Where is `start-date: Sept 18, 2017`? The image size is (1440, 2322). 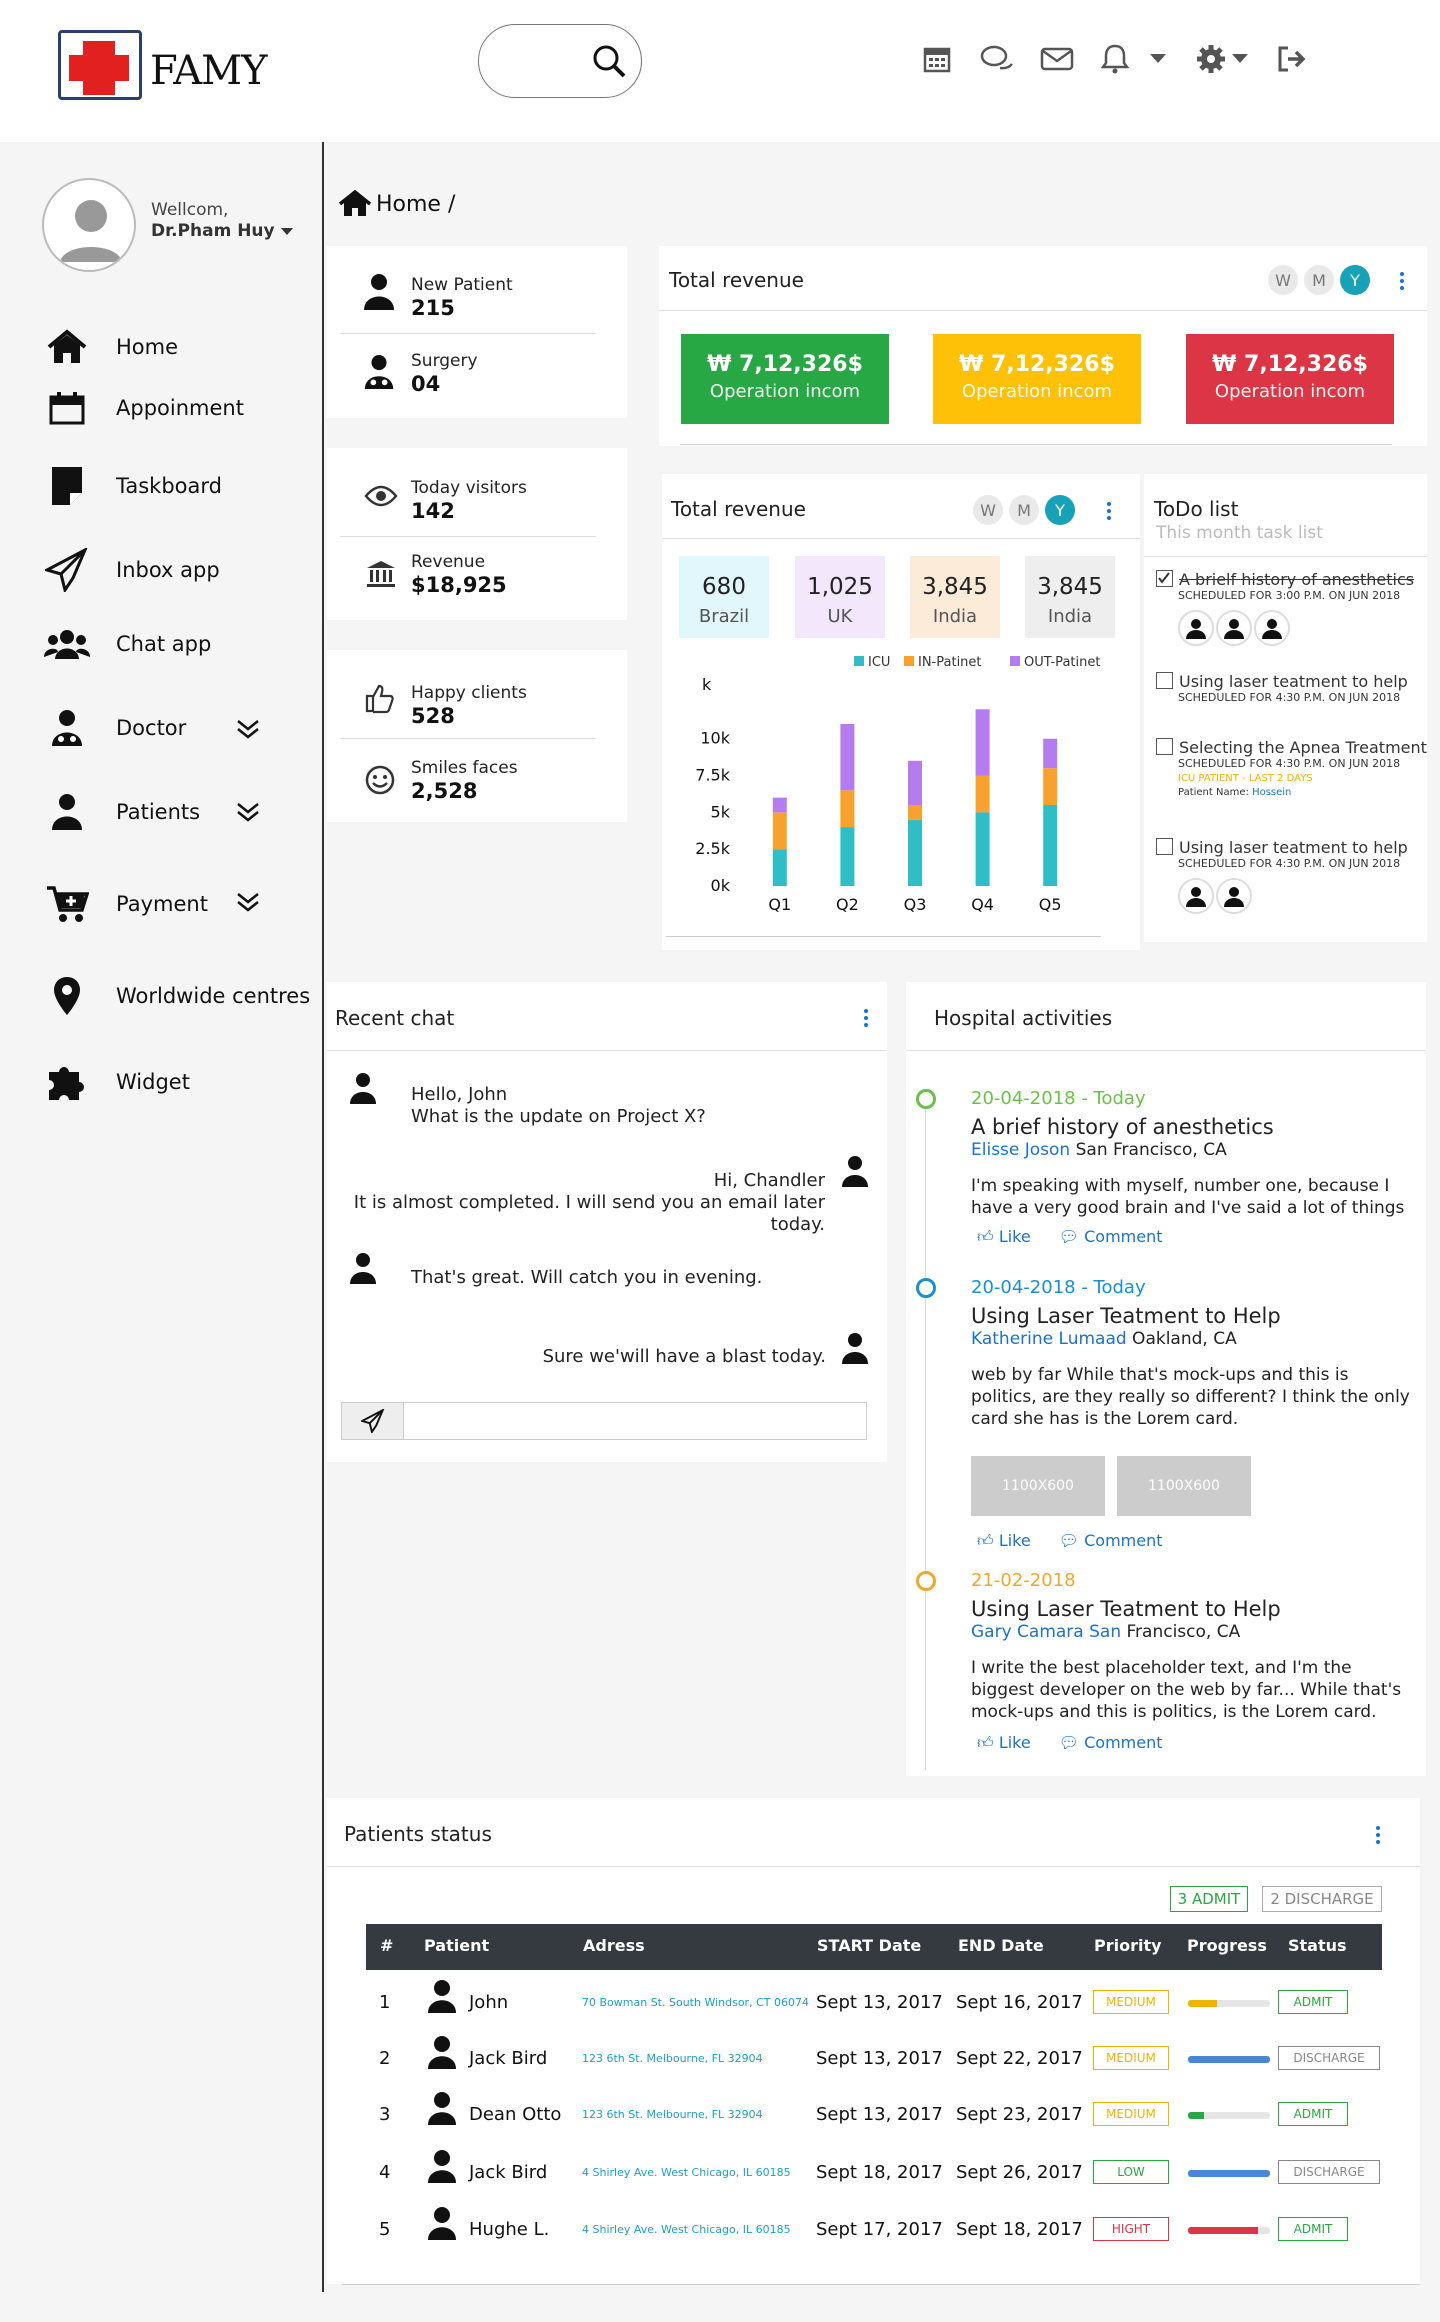 start-date: Sept 18, 2017 is located at coordinates (879, 2172).